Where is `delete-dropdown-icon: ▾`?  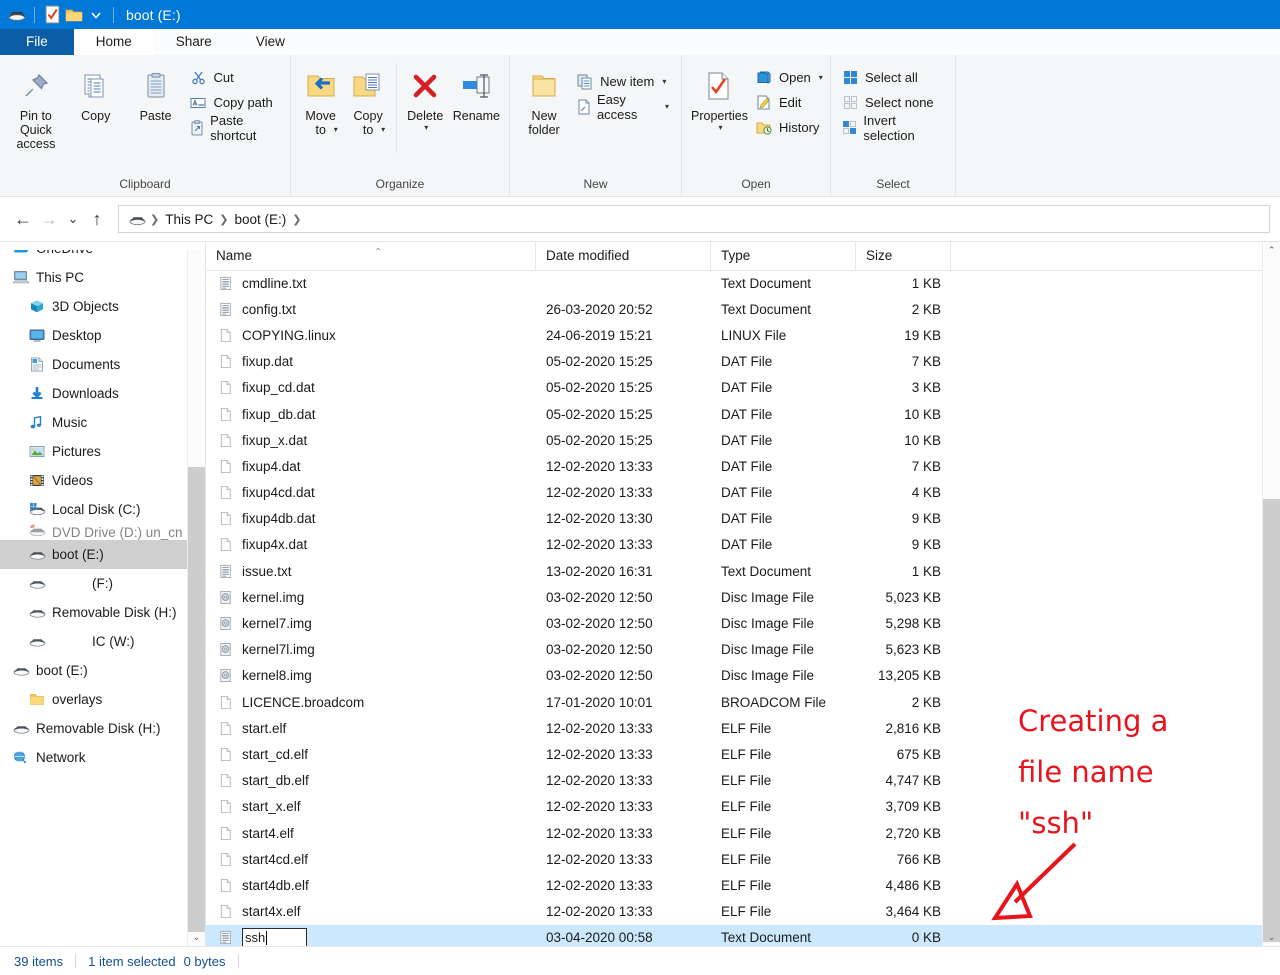
delete-dropdown-icon: ▾ is located at coordinates (426, 127).